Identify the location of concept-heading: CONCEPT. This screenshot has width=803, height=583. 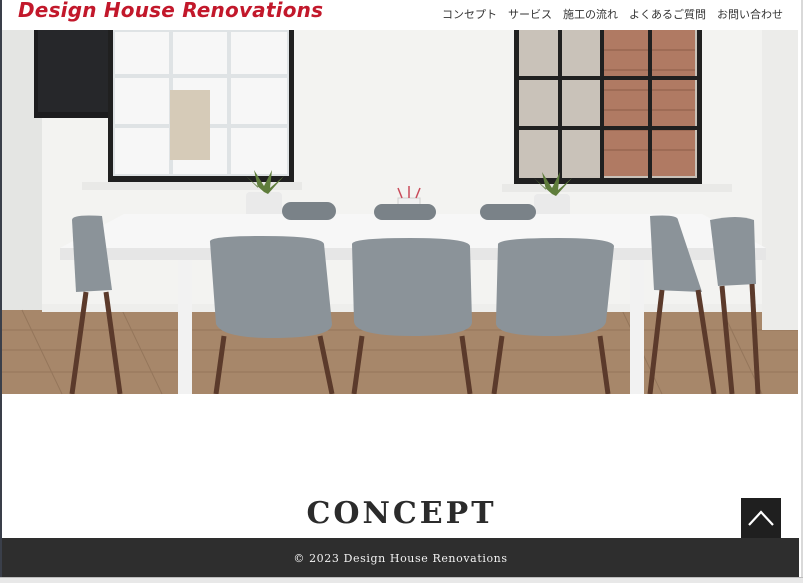
(401, 513).